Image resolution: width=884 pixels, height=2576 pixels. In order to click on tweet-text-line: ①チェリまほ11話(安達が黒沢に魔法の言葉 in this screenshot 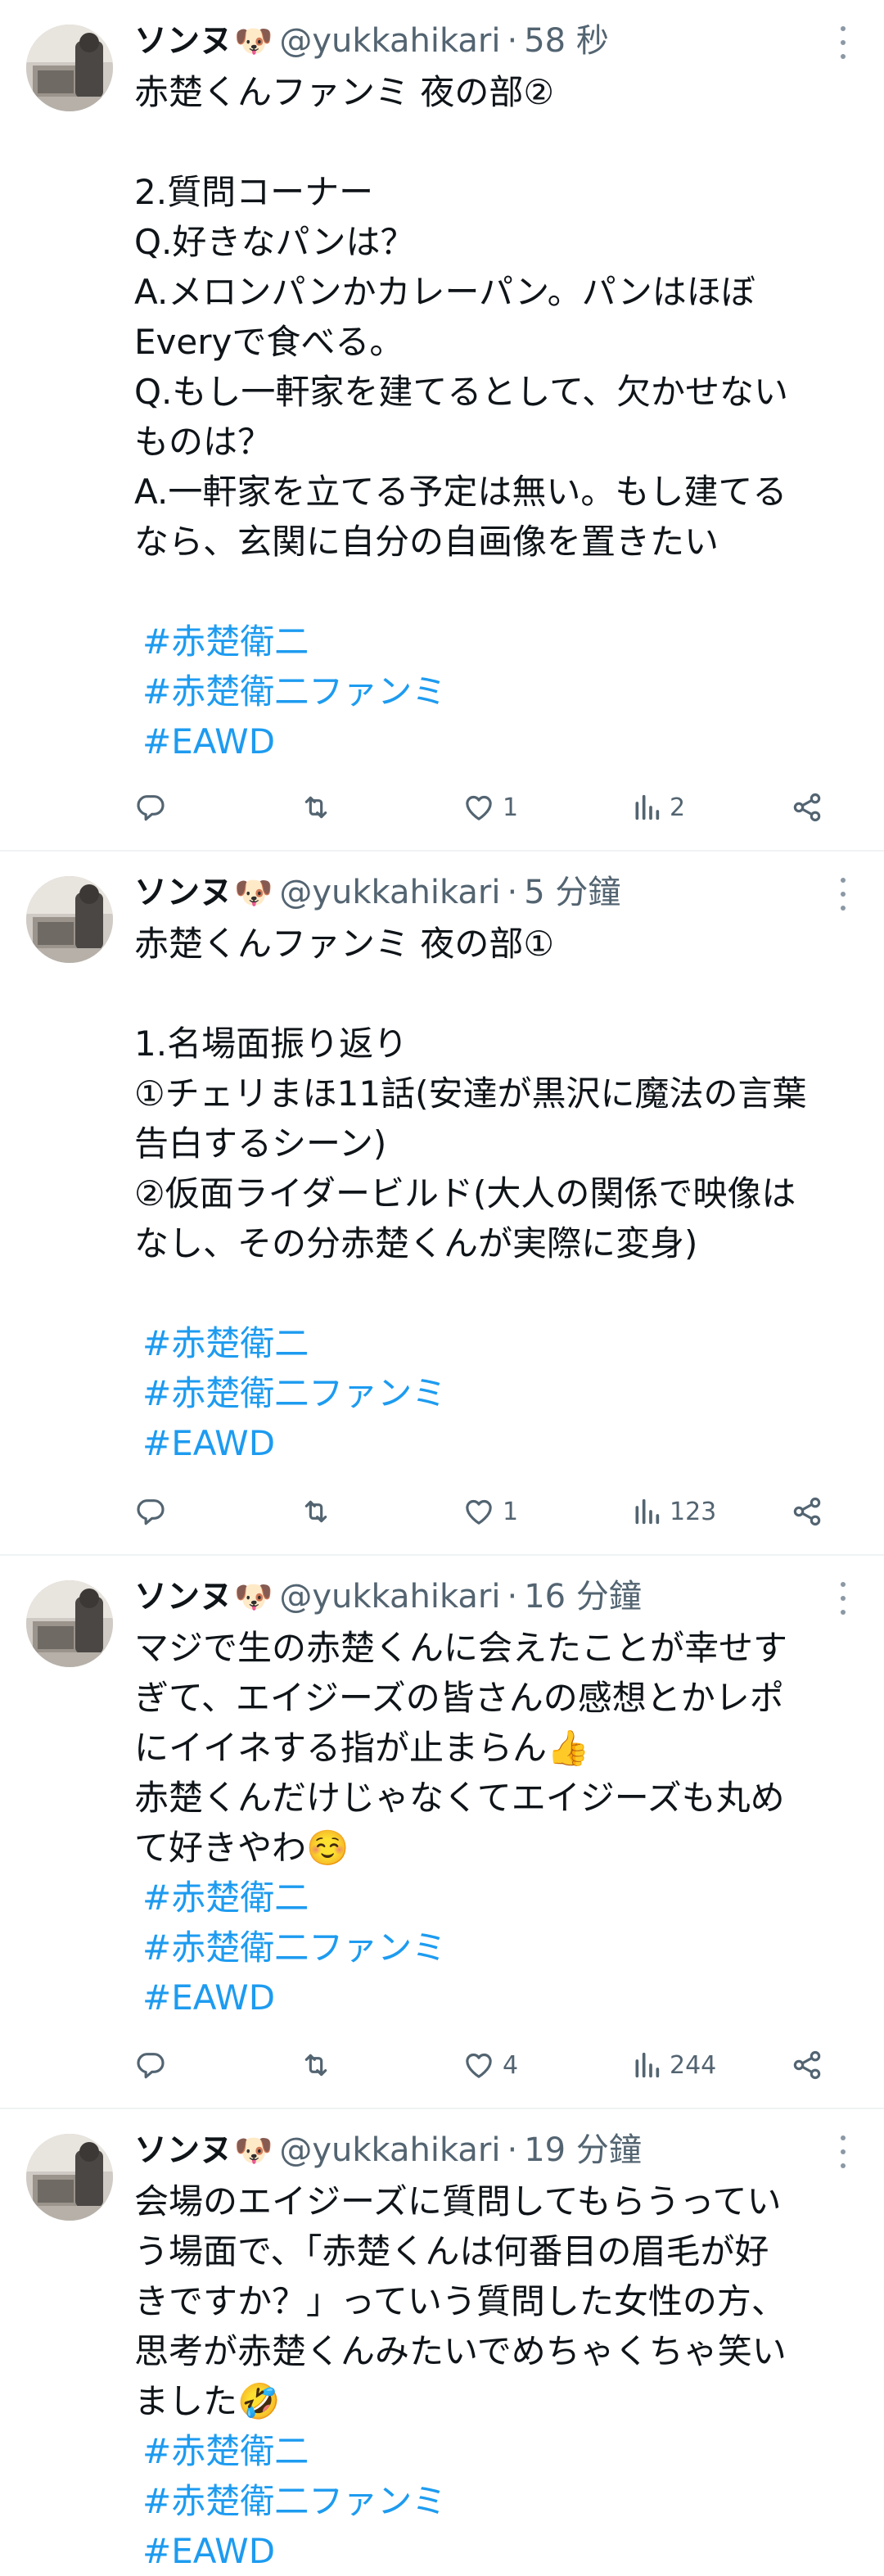, I will do `click(471, 1093)`.